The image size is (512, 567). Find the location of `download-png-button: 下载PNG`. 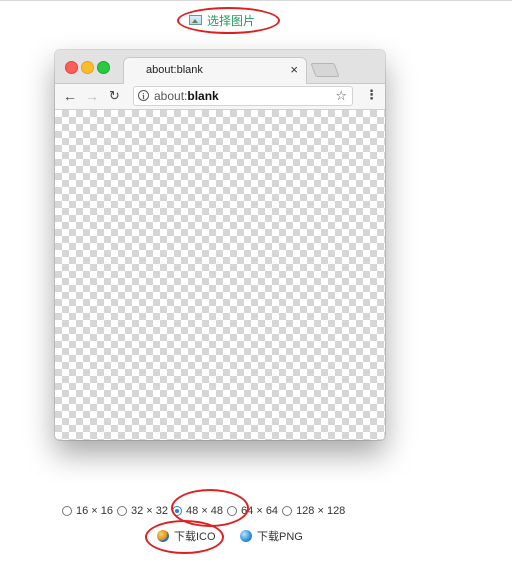

download-png-button: 下载PNG is located at coordinates (271, 536).